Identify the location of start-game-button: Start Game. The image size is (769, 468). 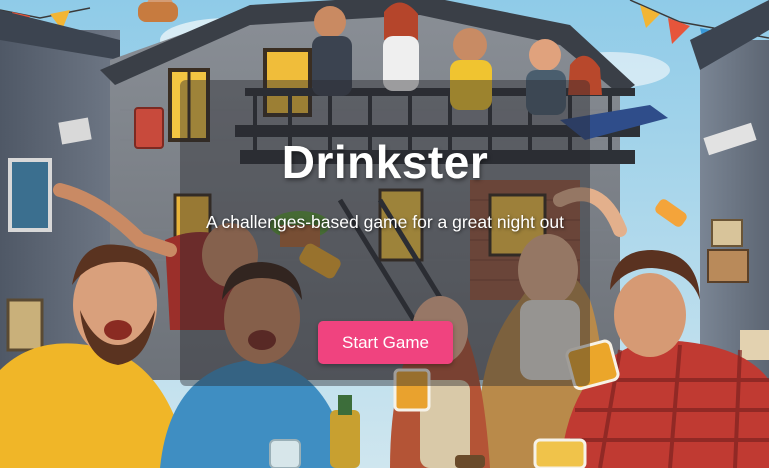
(385, 342).